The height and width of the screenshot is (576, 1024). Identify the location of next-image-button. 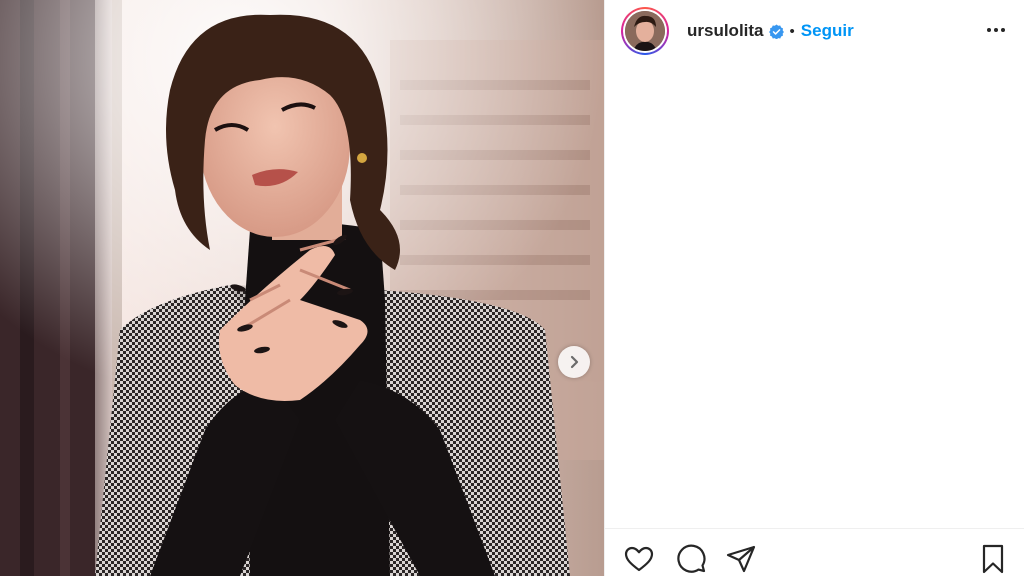
(574, 362).